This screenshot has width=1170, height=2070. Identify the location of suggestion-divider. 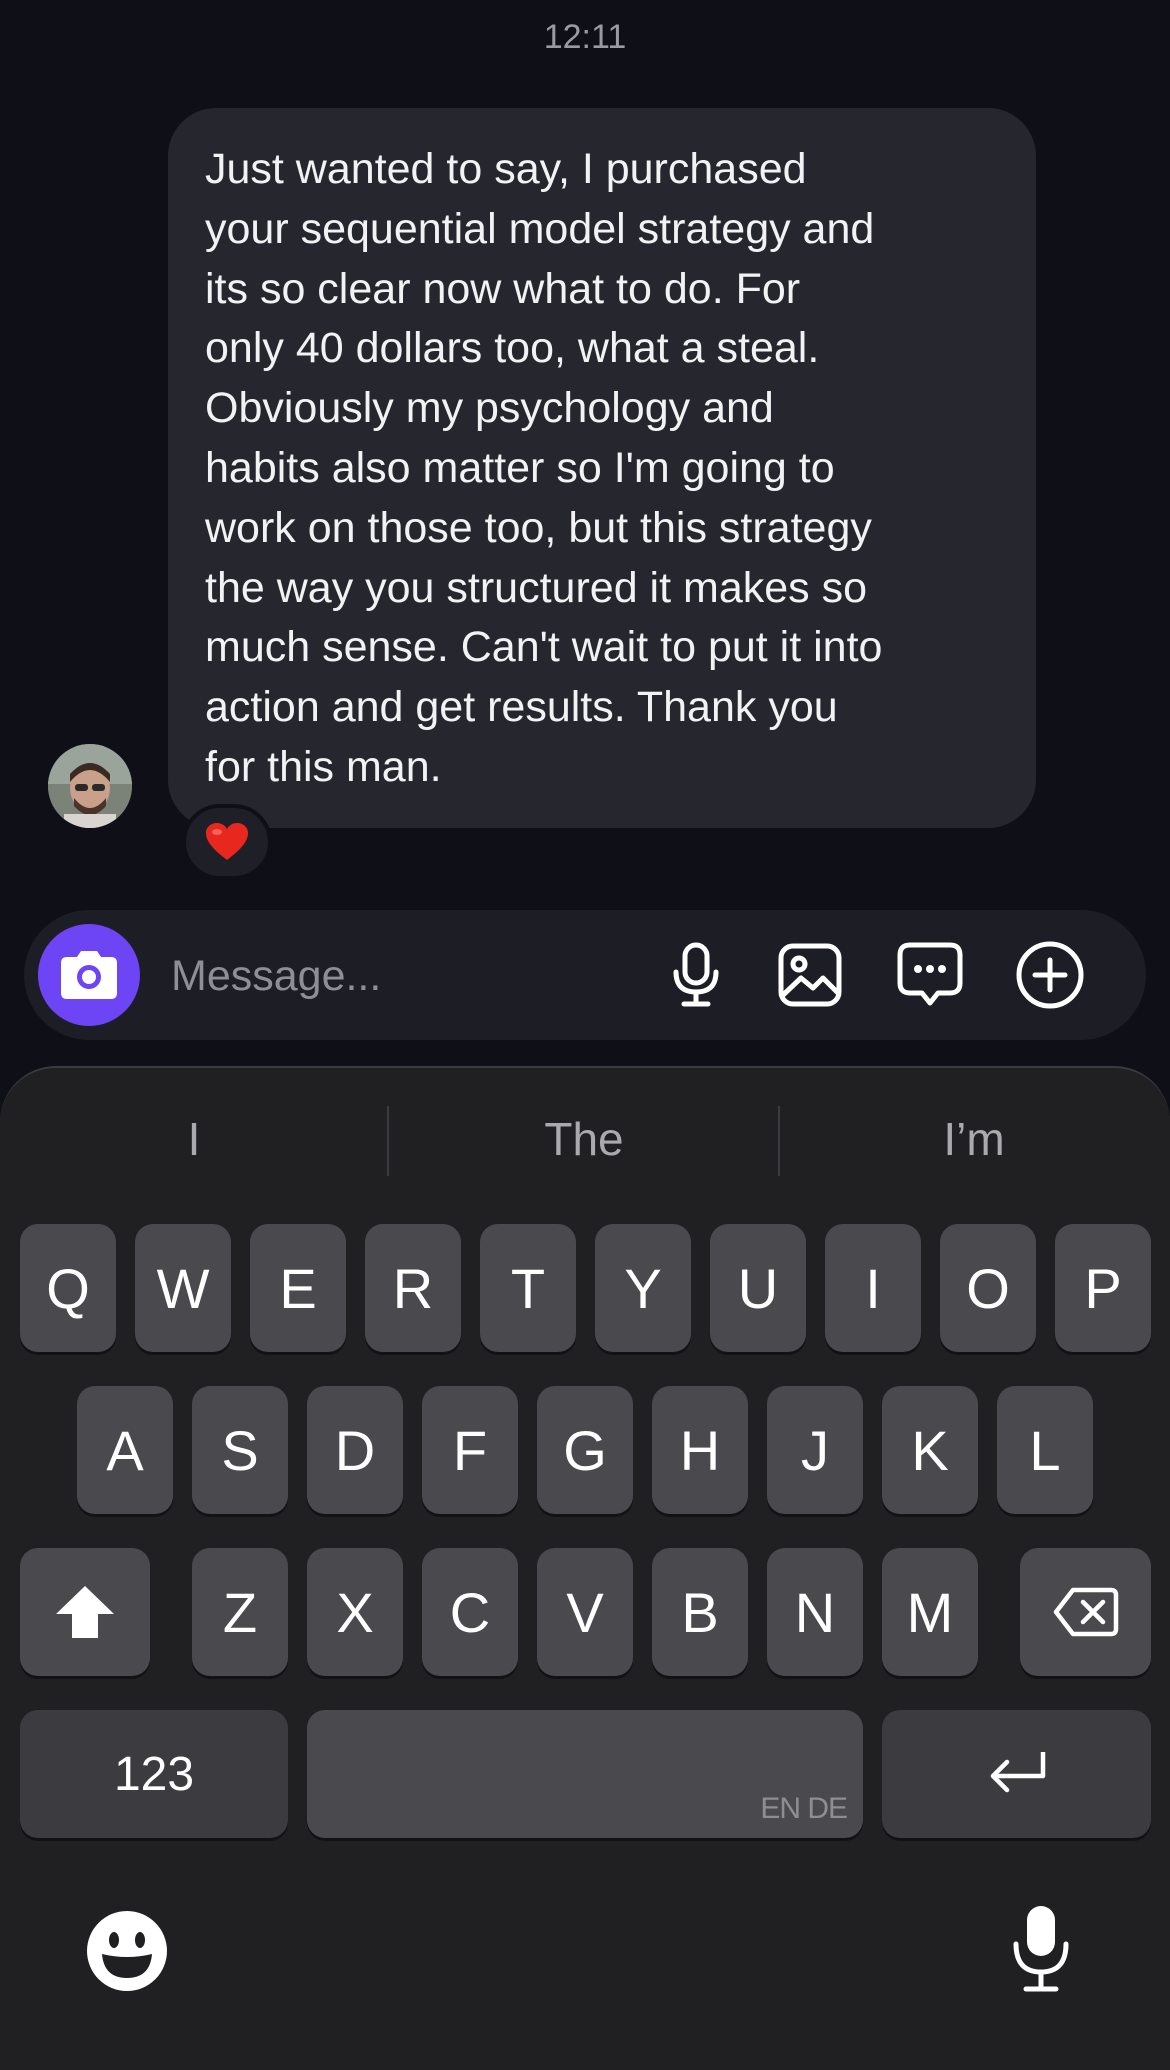
(388, 1141).